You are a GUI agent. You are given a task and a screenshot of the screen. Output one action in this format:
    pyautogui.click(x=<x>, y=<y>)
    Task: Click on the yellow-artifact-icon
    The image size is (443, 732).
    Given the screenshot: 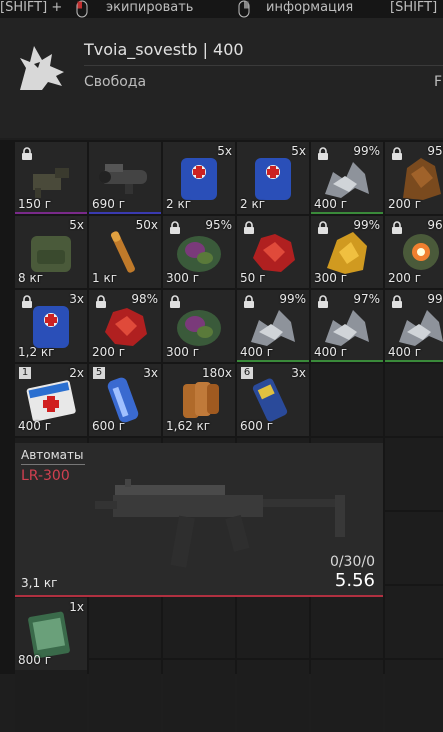 What is the action you would take?
    pyautogui.click(x=347, y=253)
    